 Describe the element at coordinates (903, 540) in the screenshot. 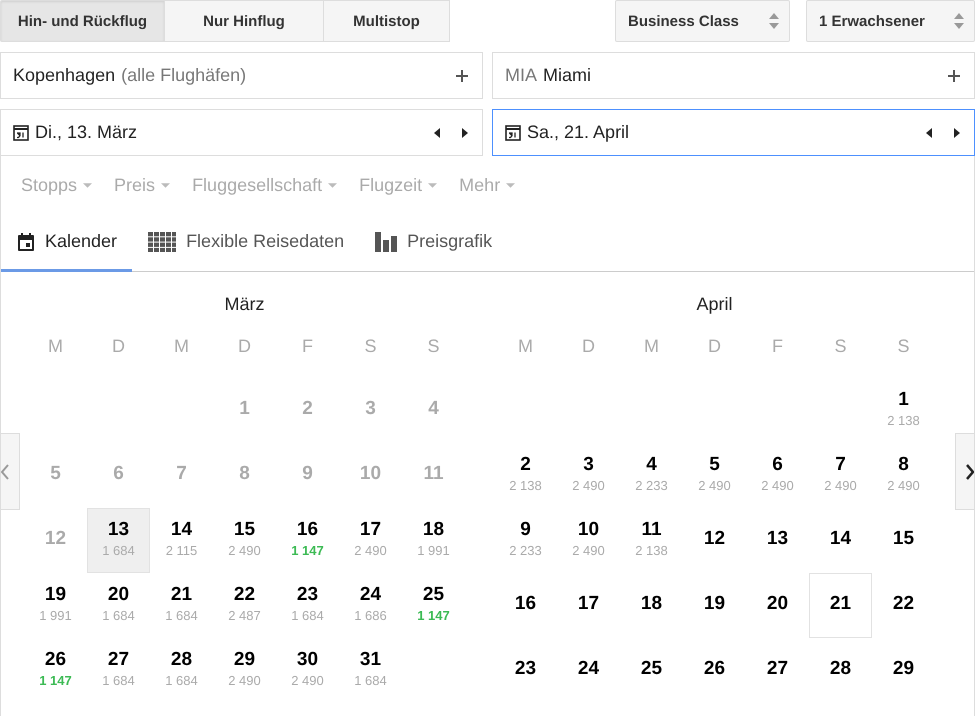

I see `calendar-day: 15` at that location.